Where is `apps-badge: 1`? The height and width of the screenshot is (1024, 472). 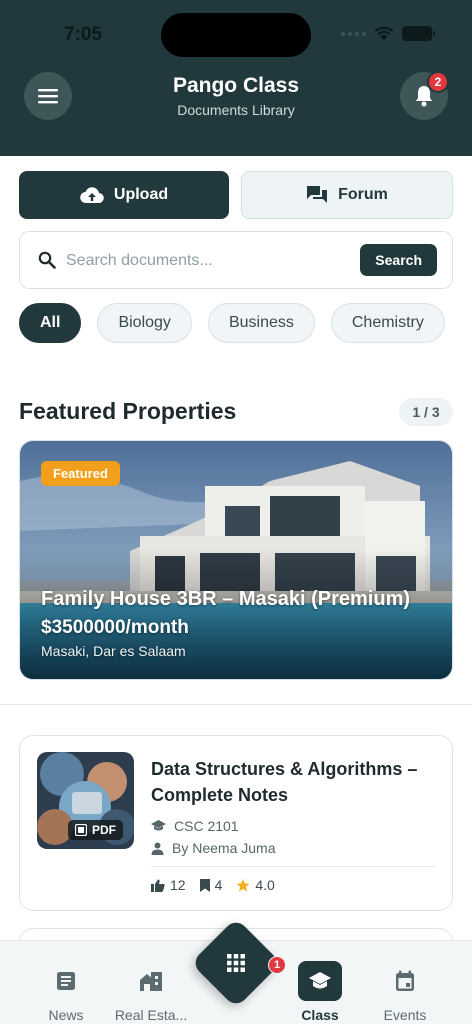
apps-badge: 1 is located at coordinates (277, 965).